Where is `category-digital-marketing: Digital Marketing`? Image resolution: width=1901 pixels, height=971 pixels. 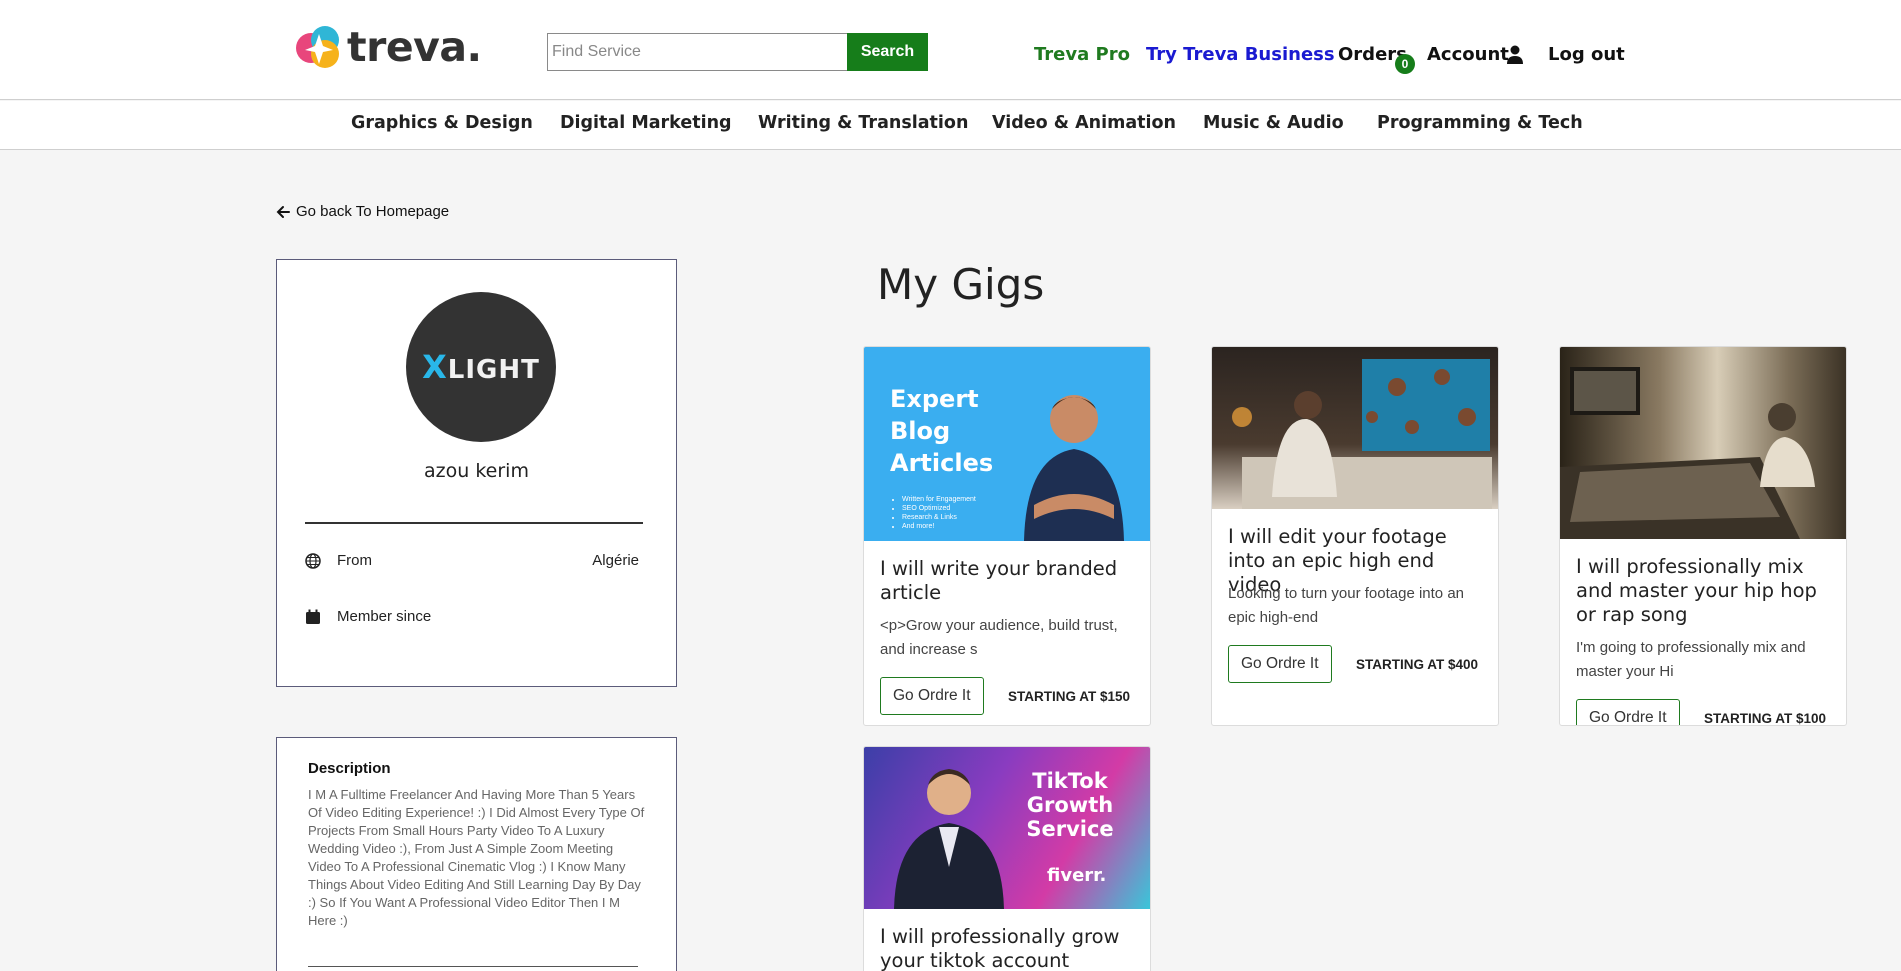 category-digital-marketing: Digital Marketing is located at coordinates (646, 123).